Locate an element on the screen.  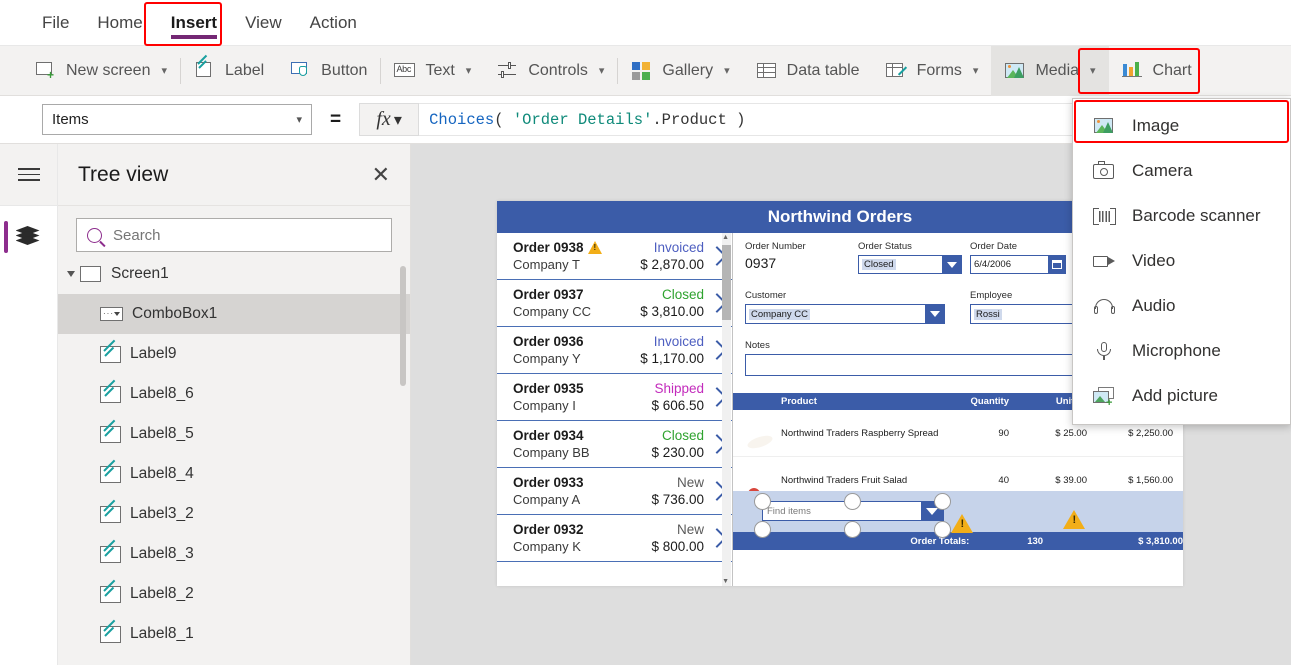
order-number-text: Order 0936 is located at coordinates (548, 341).